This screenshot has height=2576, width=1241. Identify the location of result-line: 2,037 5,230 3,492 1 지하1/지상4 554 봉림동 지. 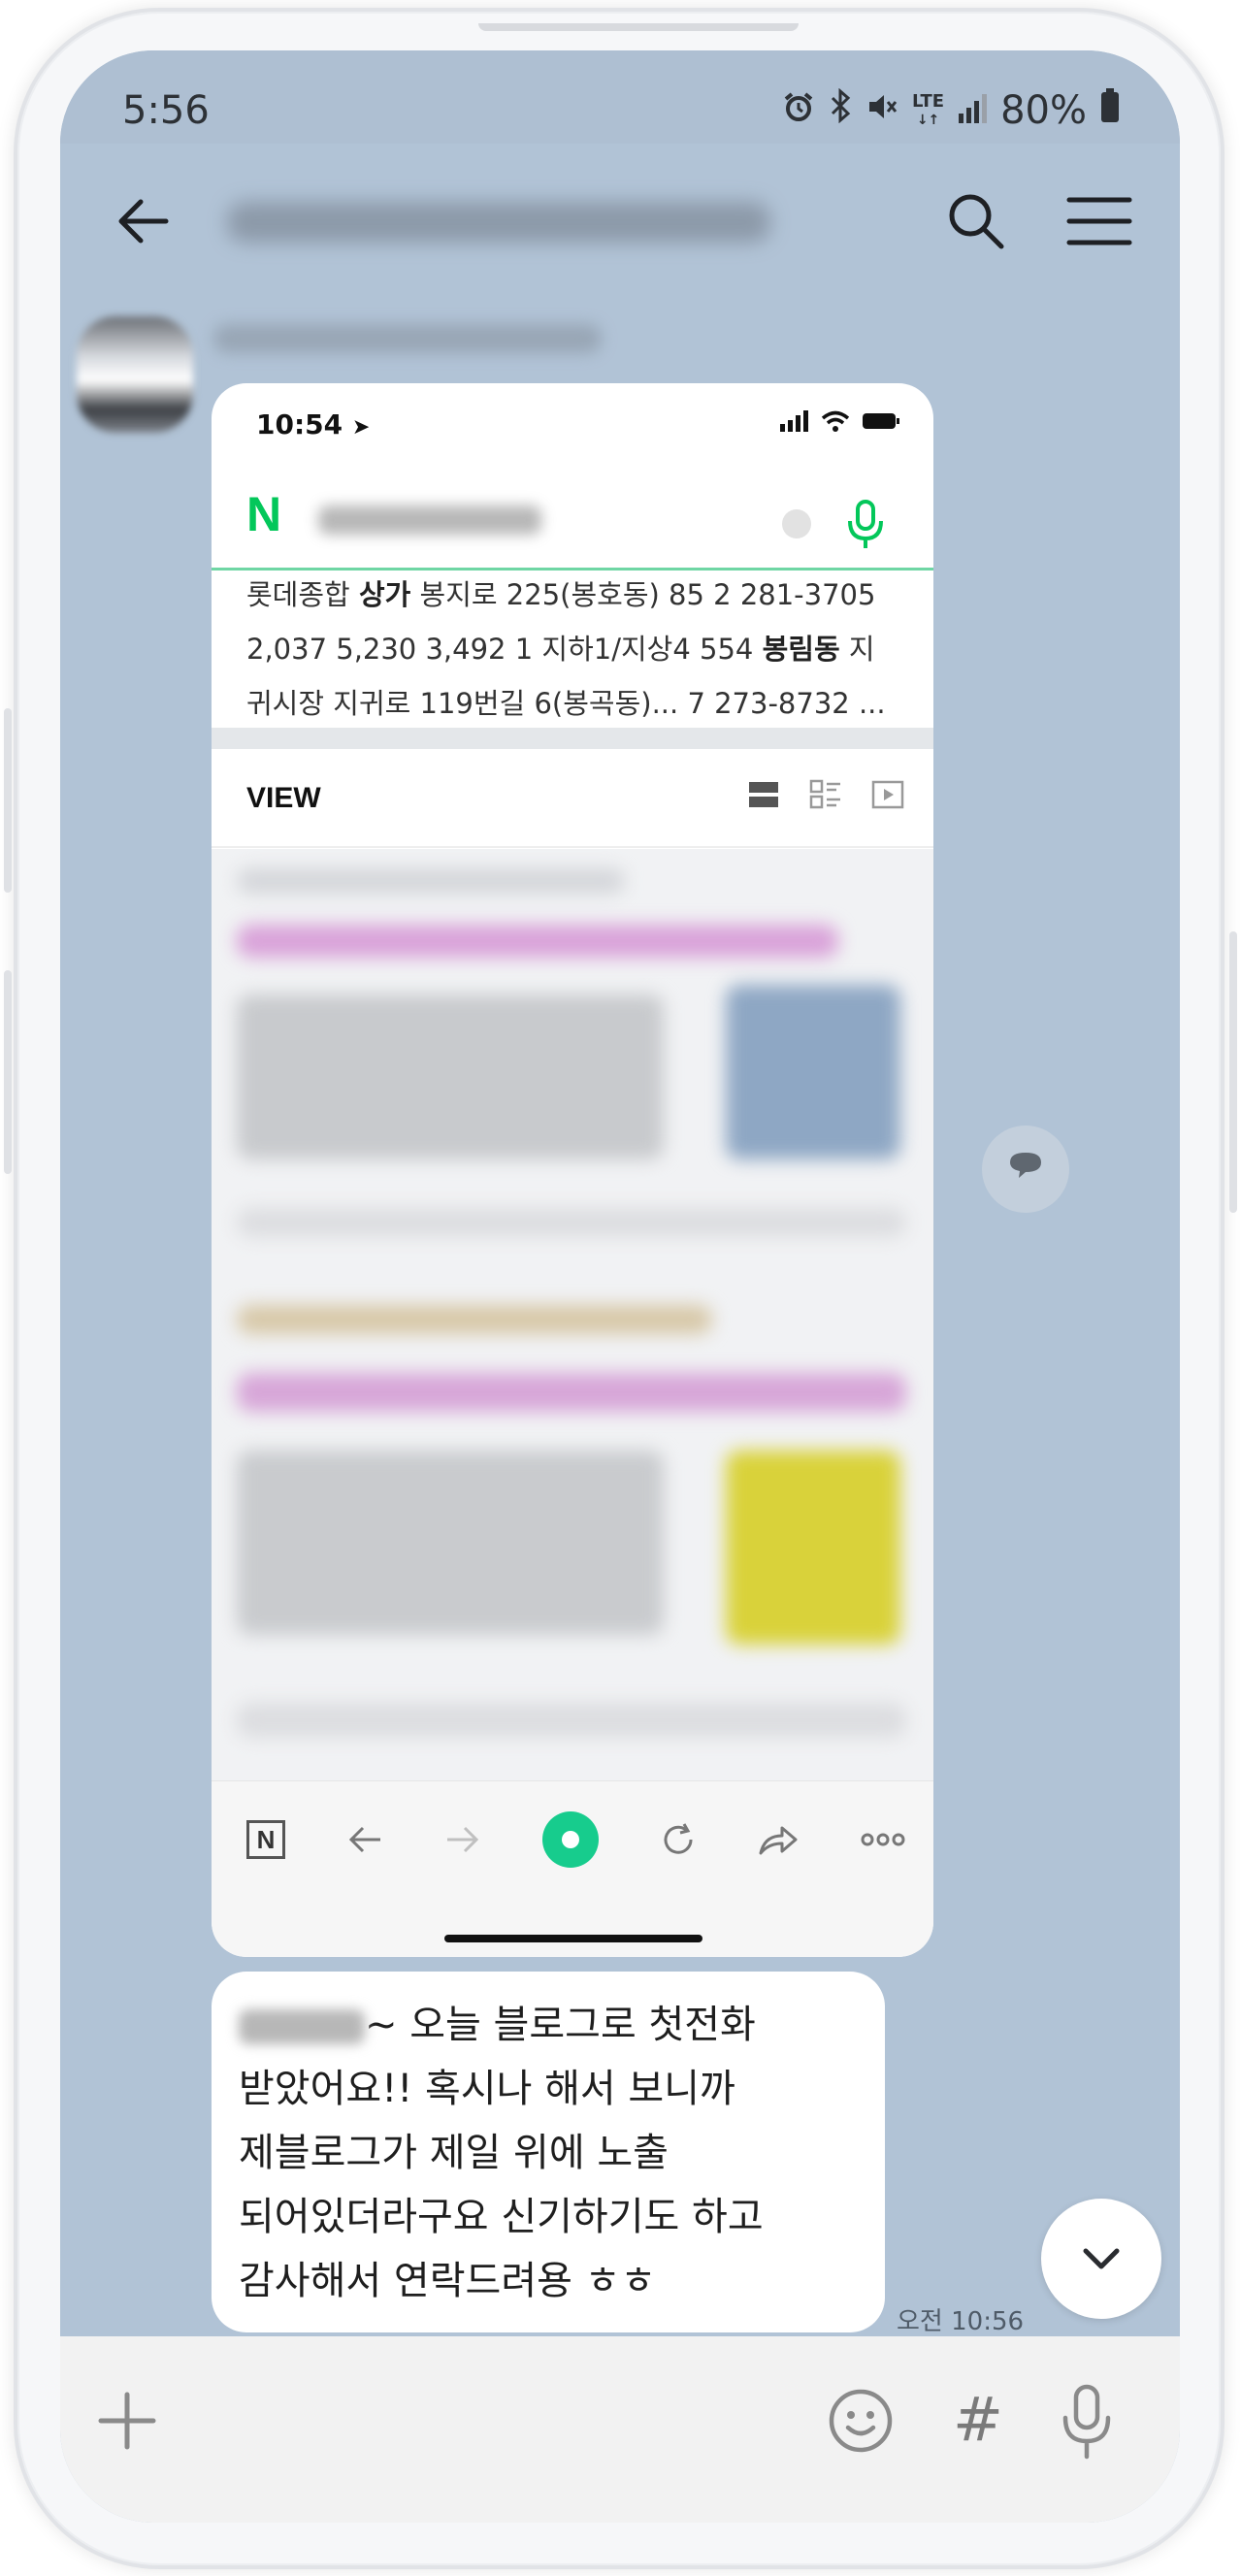
(560, 649).